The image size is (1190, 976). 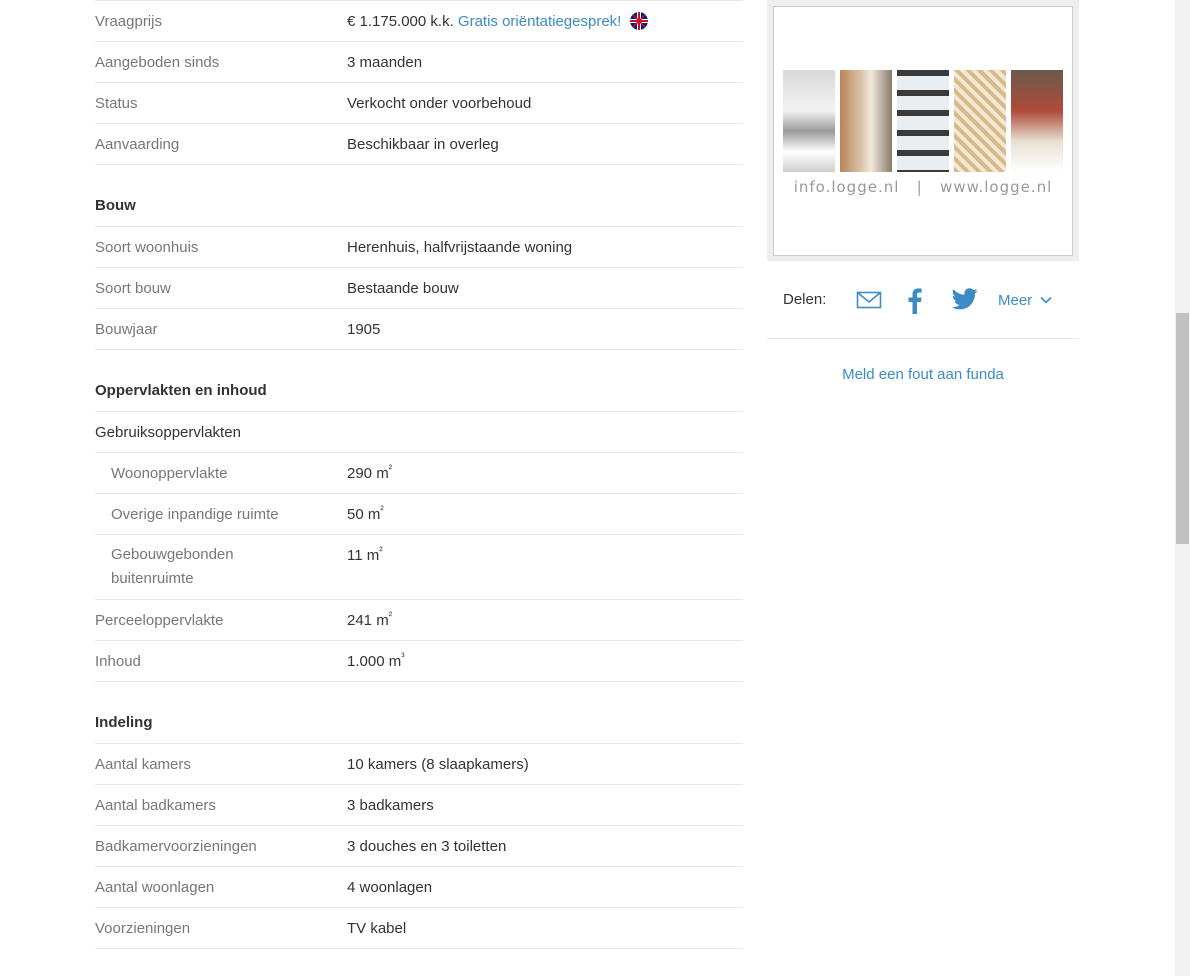 I want to click on scrollbar-thumb, so click(x=1182, y=428).